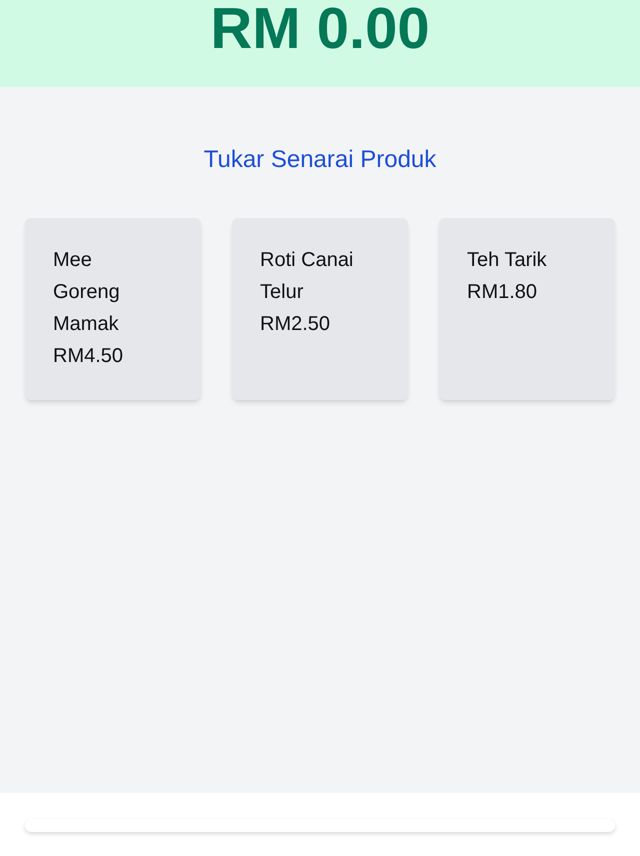 This screenshot has width=640, height=856. Describe the element at coordinates (320, 160) in the screenshot. I see `switch-product-list-link: Tukar Senarai Produk` at that location.